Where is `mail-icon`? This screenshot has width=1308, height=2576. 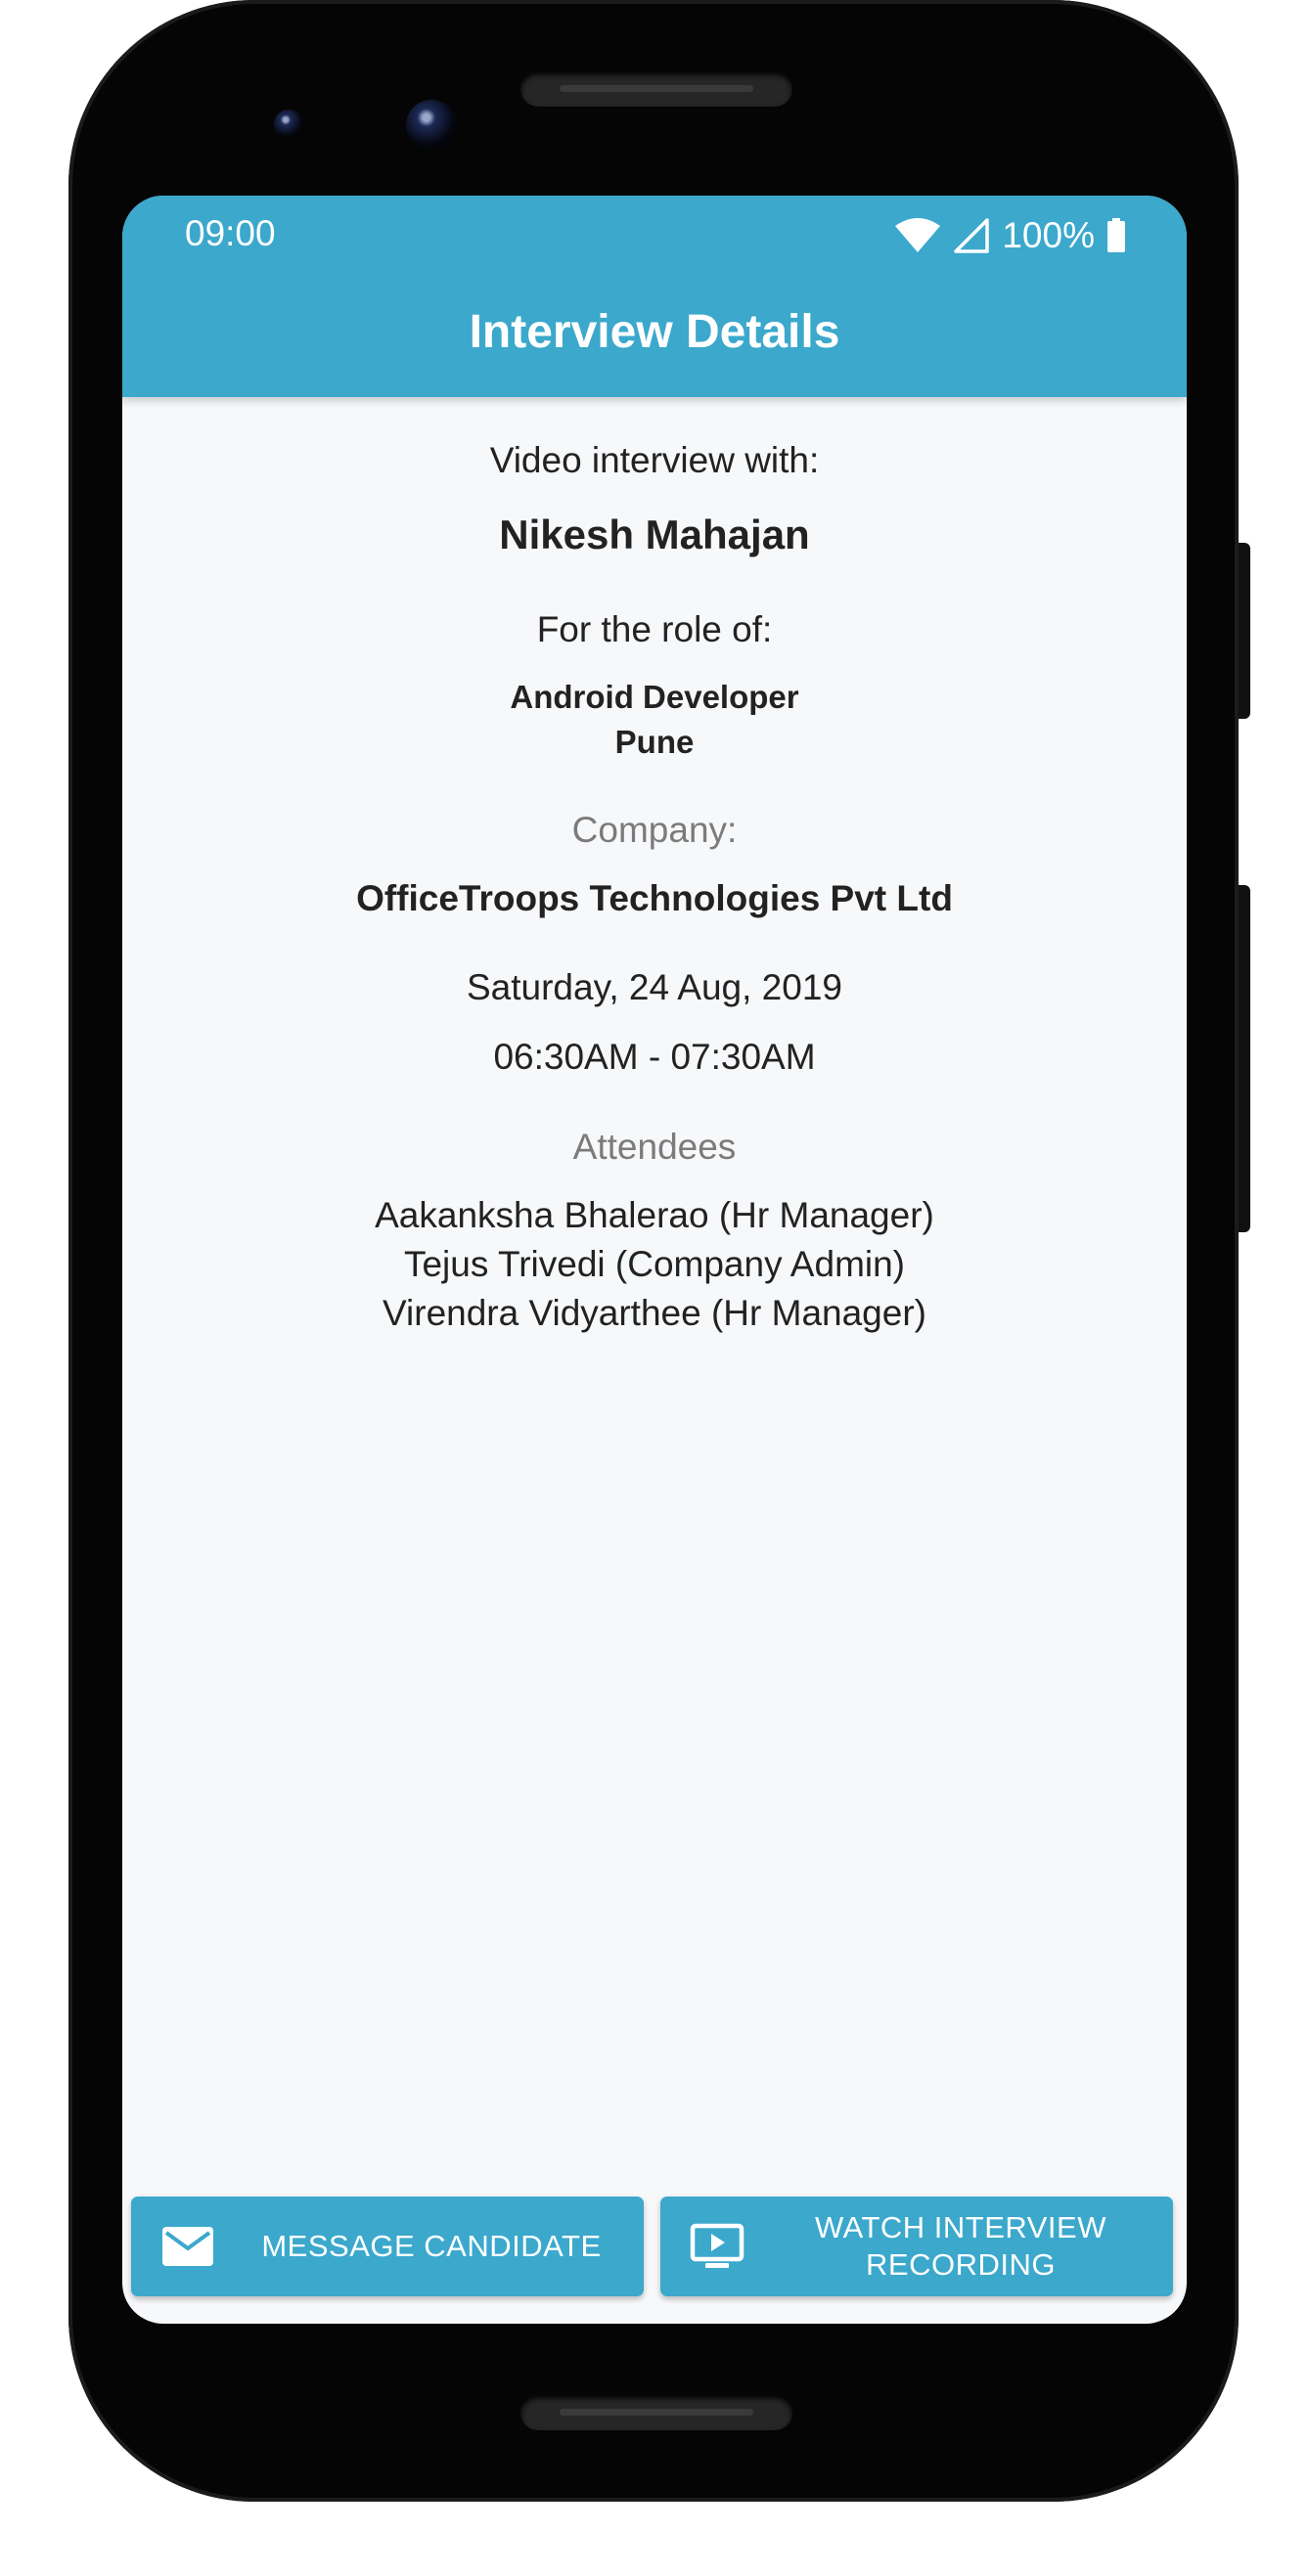
mail-icon is located at coordinates (187, 2246).